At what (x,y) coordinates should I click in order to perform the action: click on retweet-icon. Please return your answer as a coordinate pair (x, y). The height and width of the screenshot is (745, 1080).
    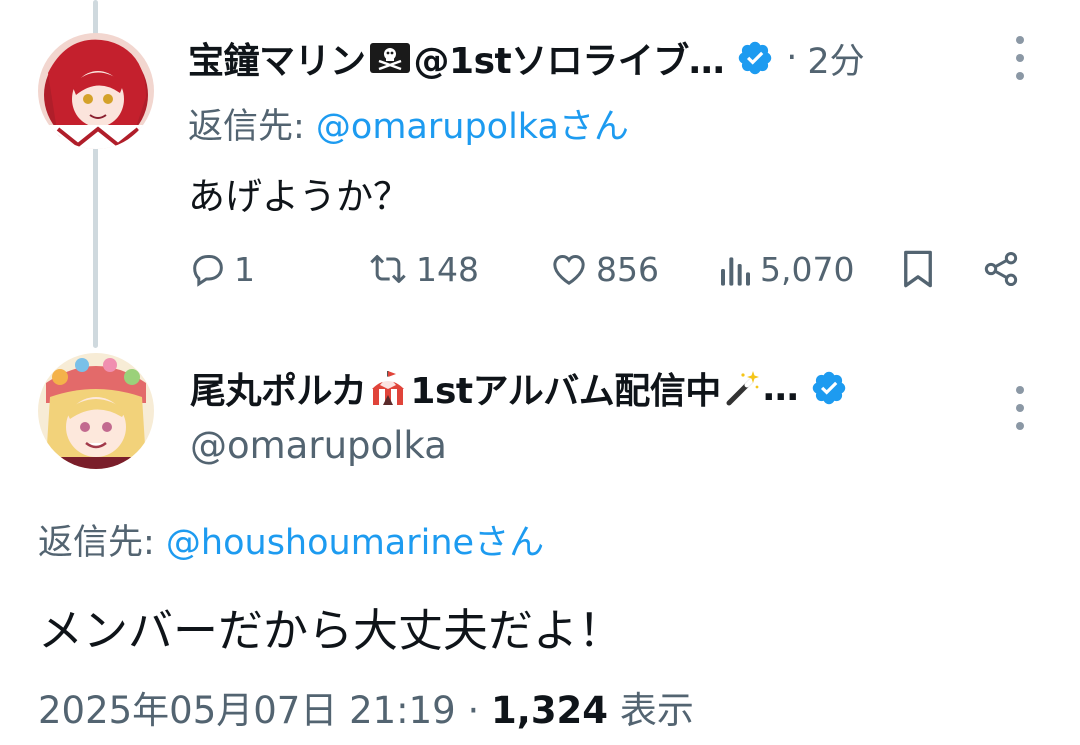
    Looking at the image, I should click on (388, 269).